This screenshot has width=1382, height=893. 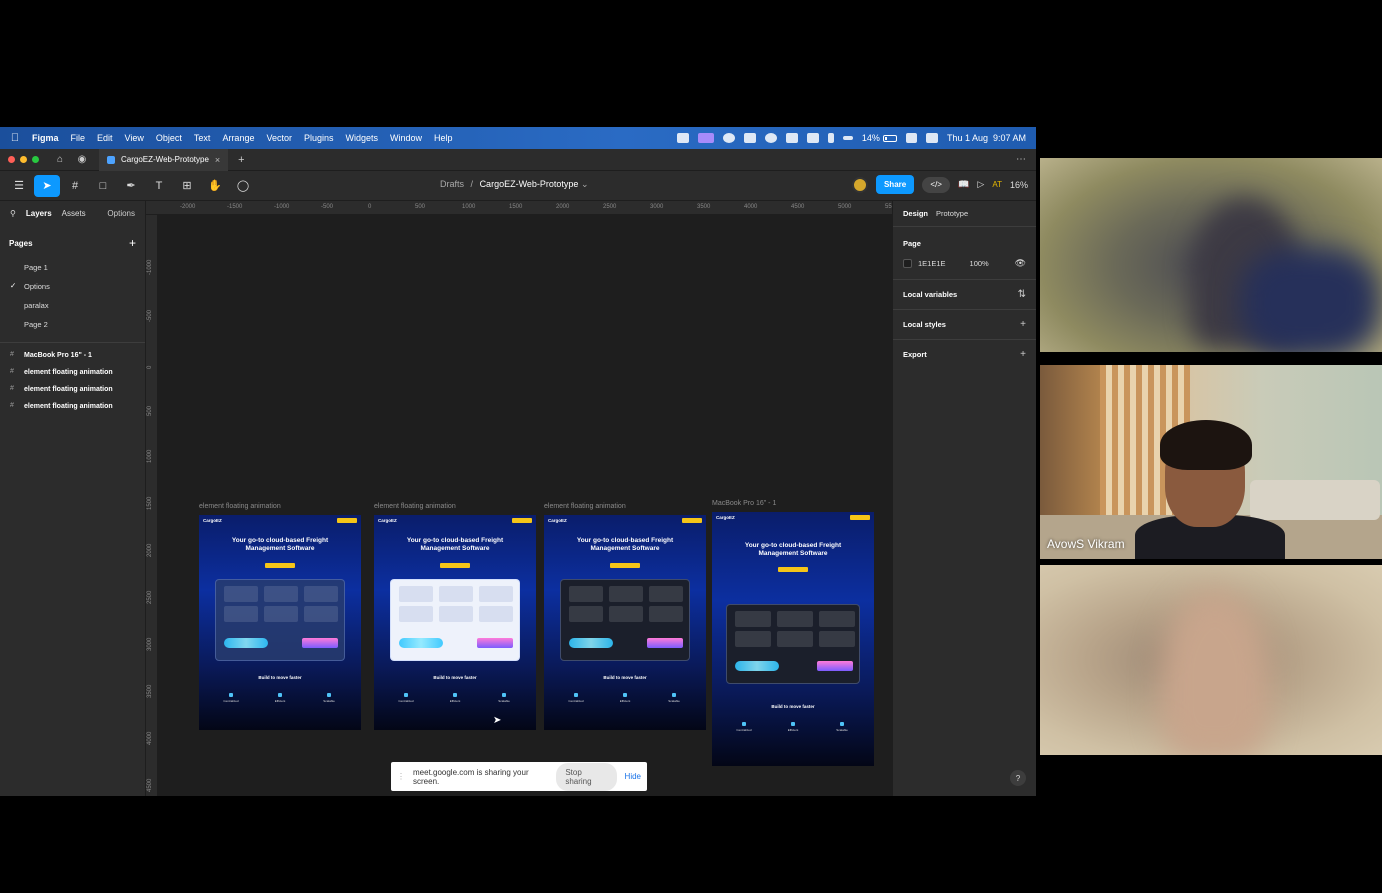 I want to click on comment-tool-icon: ◯, so click(x=243, y=186).